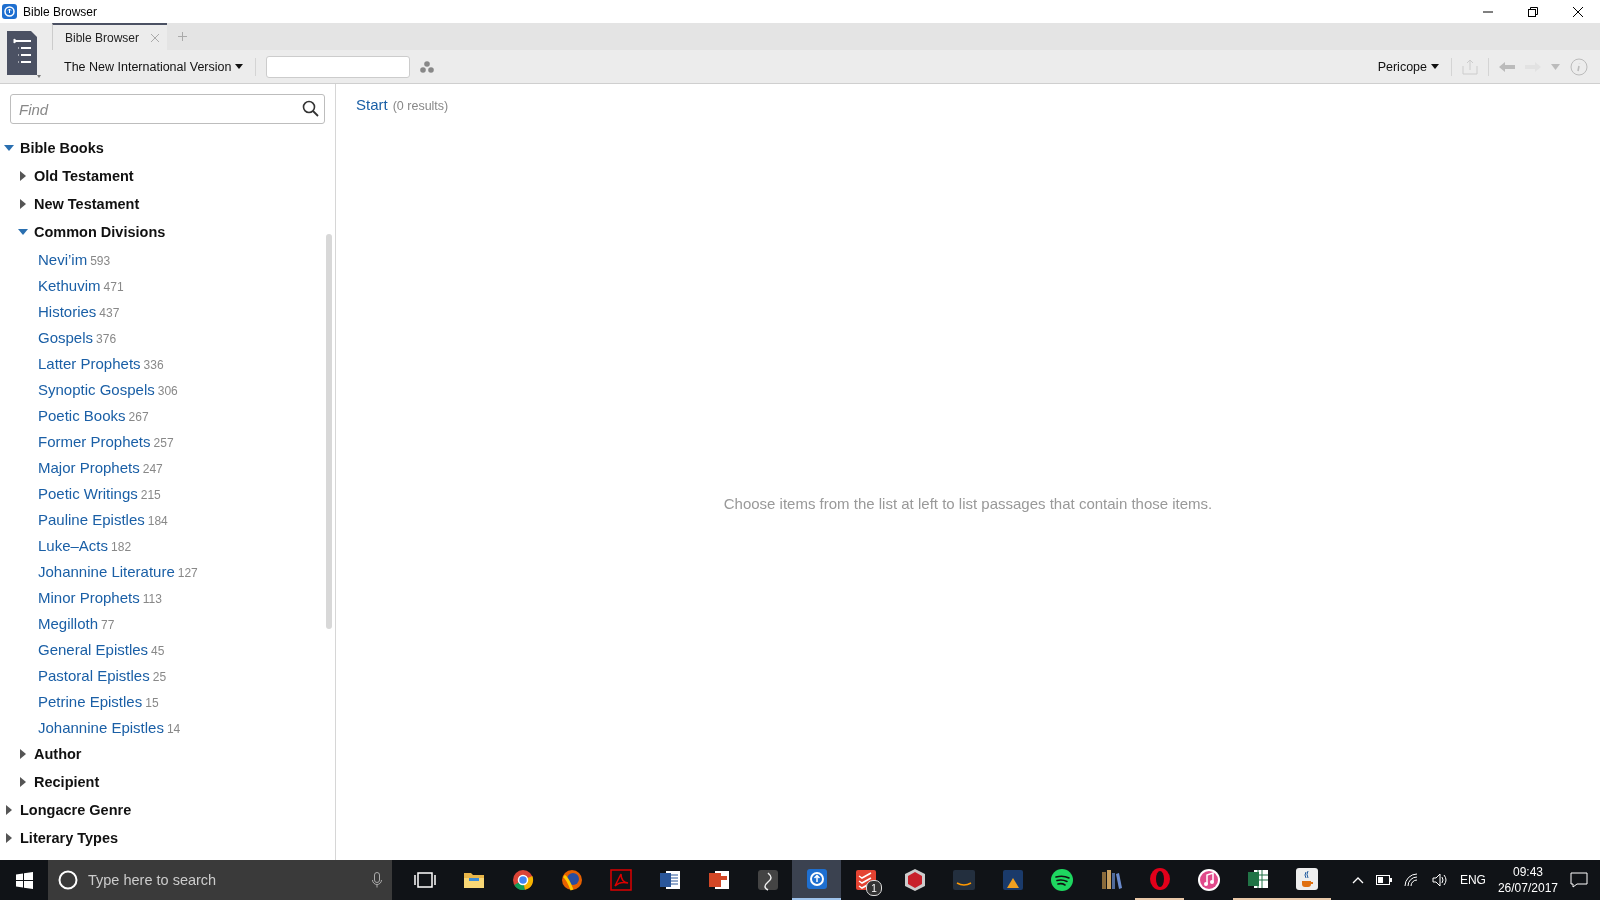  What do you see at coordinates (874, 888) in the screenshot?
I see `notification-count: 1` at bounding box center [874, 888].